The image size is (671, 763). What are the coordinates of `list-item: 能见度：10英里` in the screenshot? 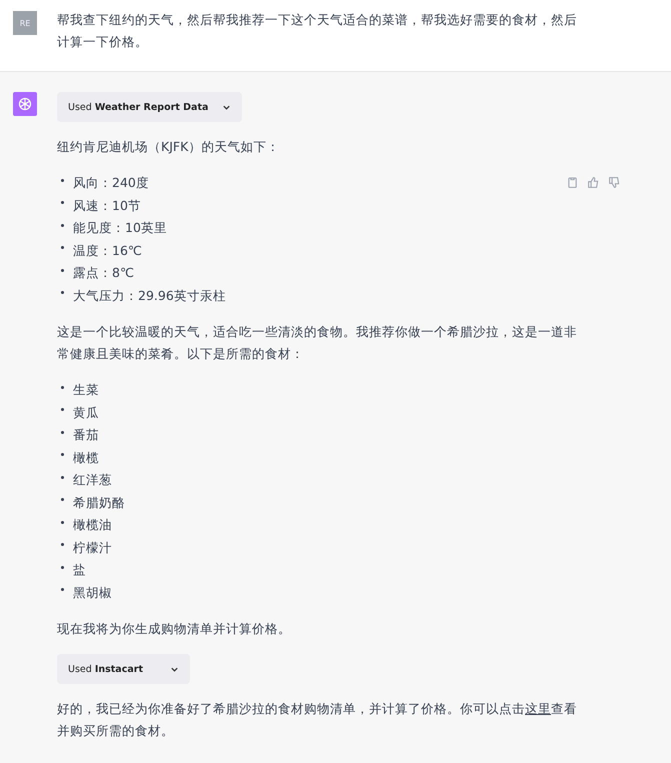 It's located at (120, 228).